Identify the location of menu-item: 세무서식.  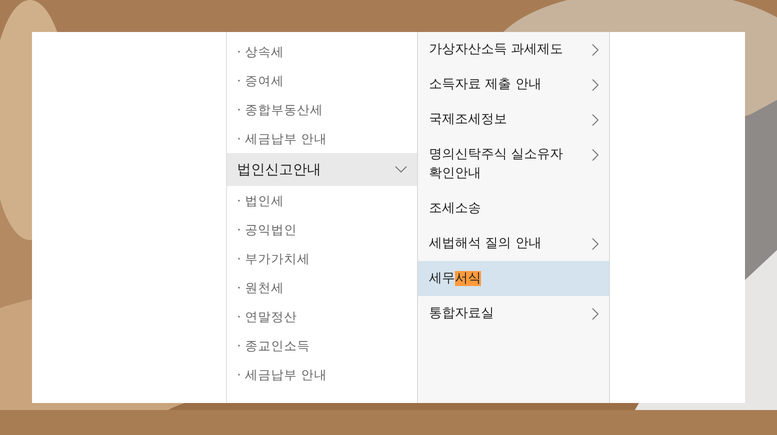
(513, 278).